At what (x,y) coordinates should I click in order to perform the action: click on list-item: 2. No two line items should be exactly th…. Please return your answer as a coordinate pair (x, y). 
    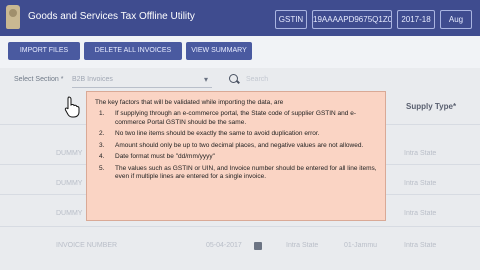
    Looking at the image, I should click on (236, 134).